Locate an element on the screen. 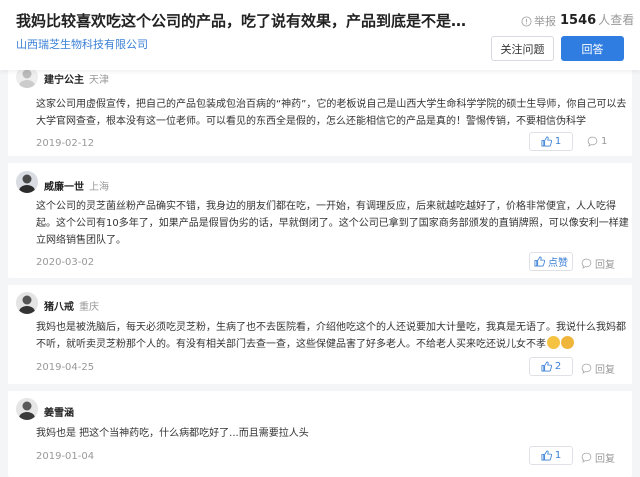 This screenshot has height=477, width=640. reply-button: 1 is located at coordinates (597, 141).